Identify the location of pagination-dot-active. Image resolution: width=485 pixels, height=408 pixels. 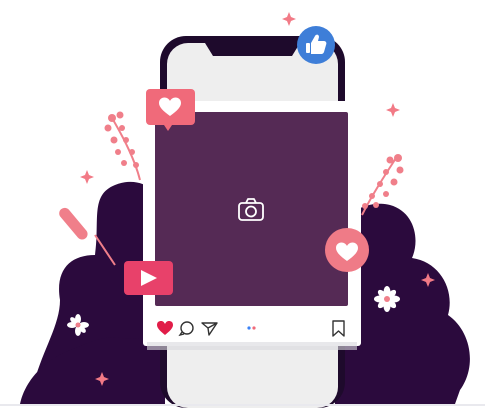
(249, 328).